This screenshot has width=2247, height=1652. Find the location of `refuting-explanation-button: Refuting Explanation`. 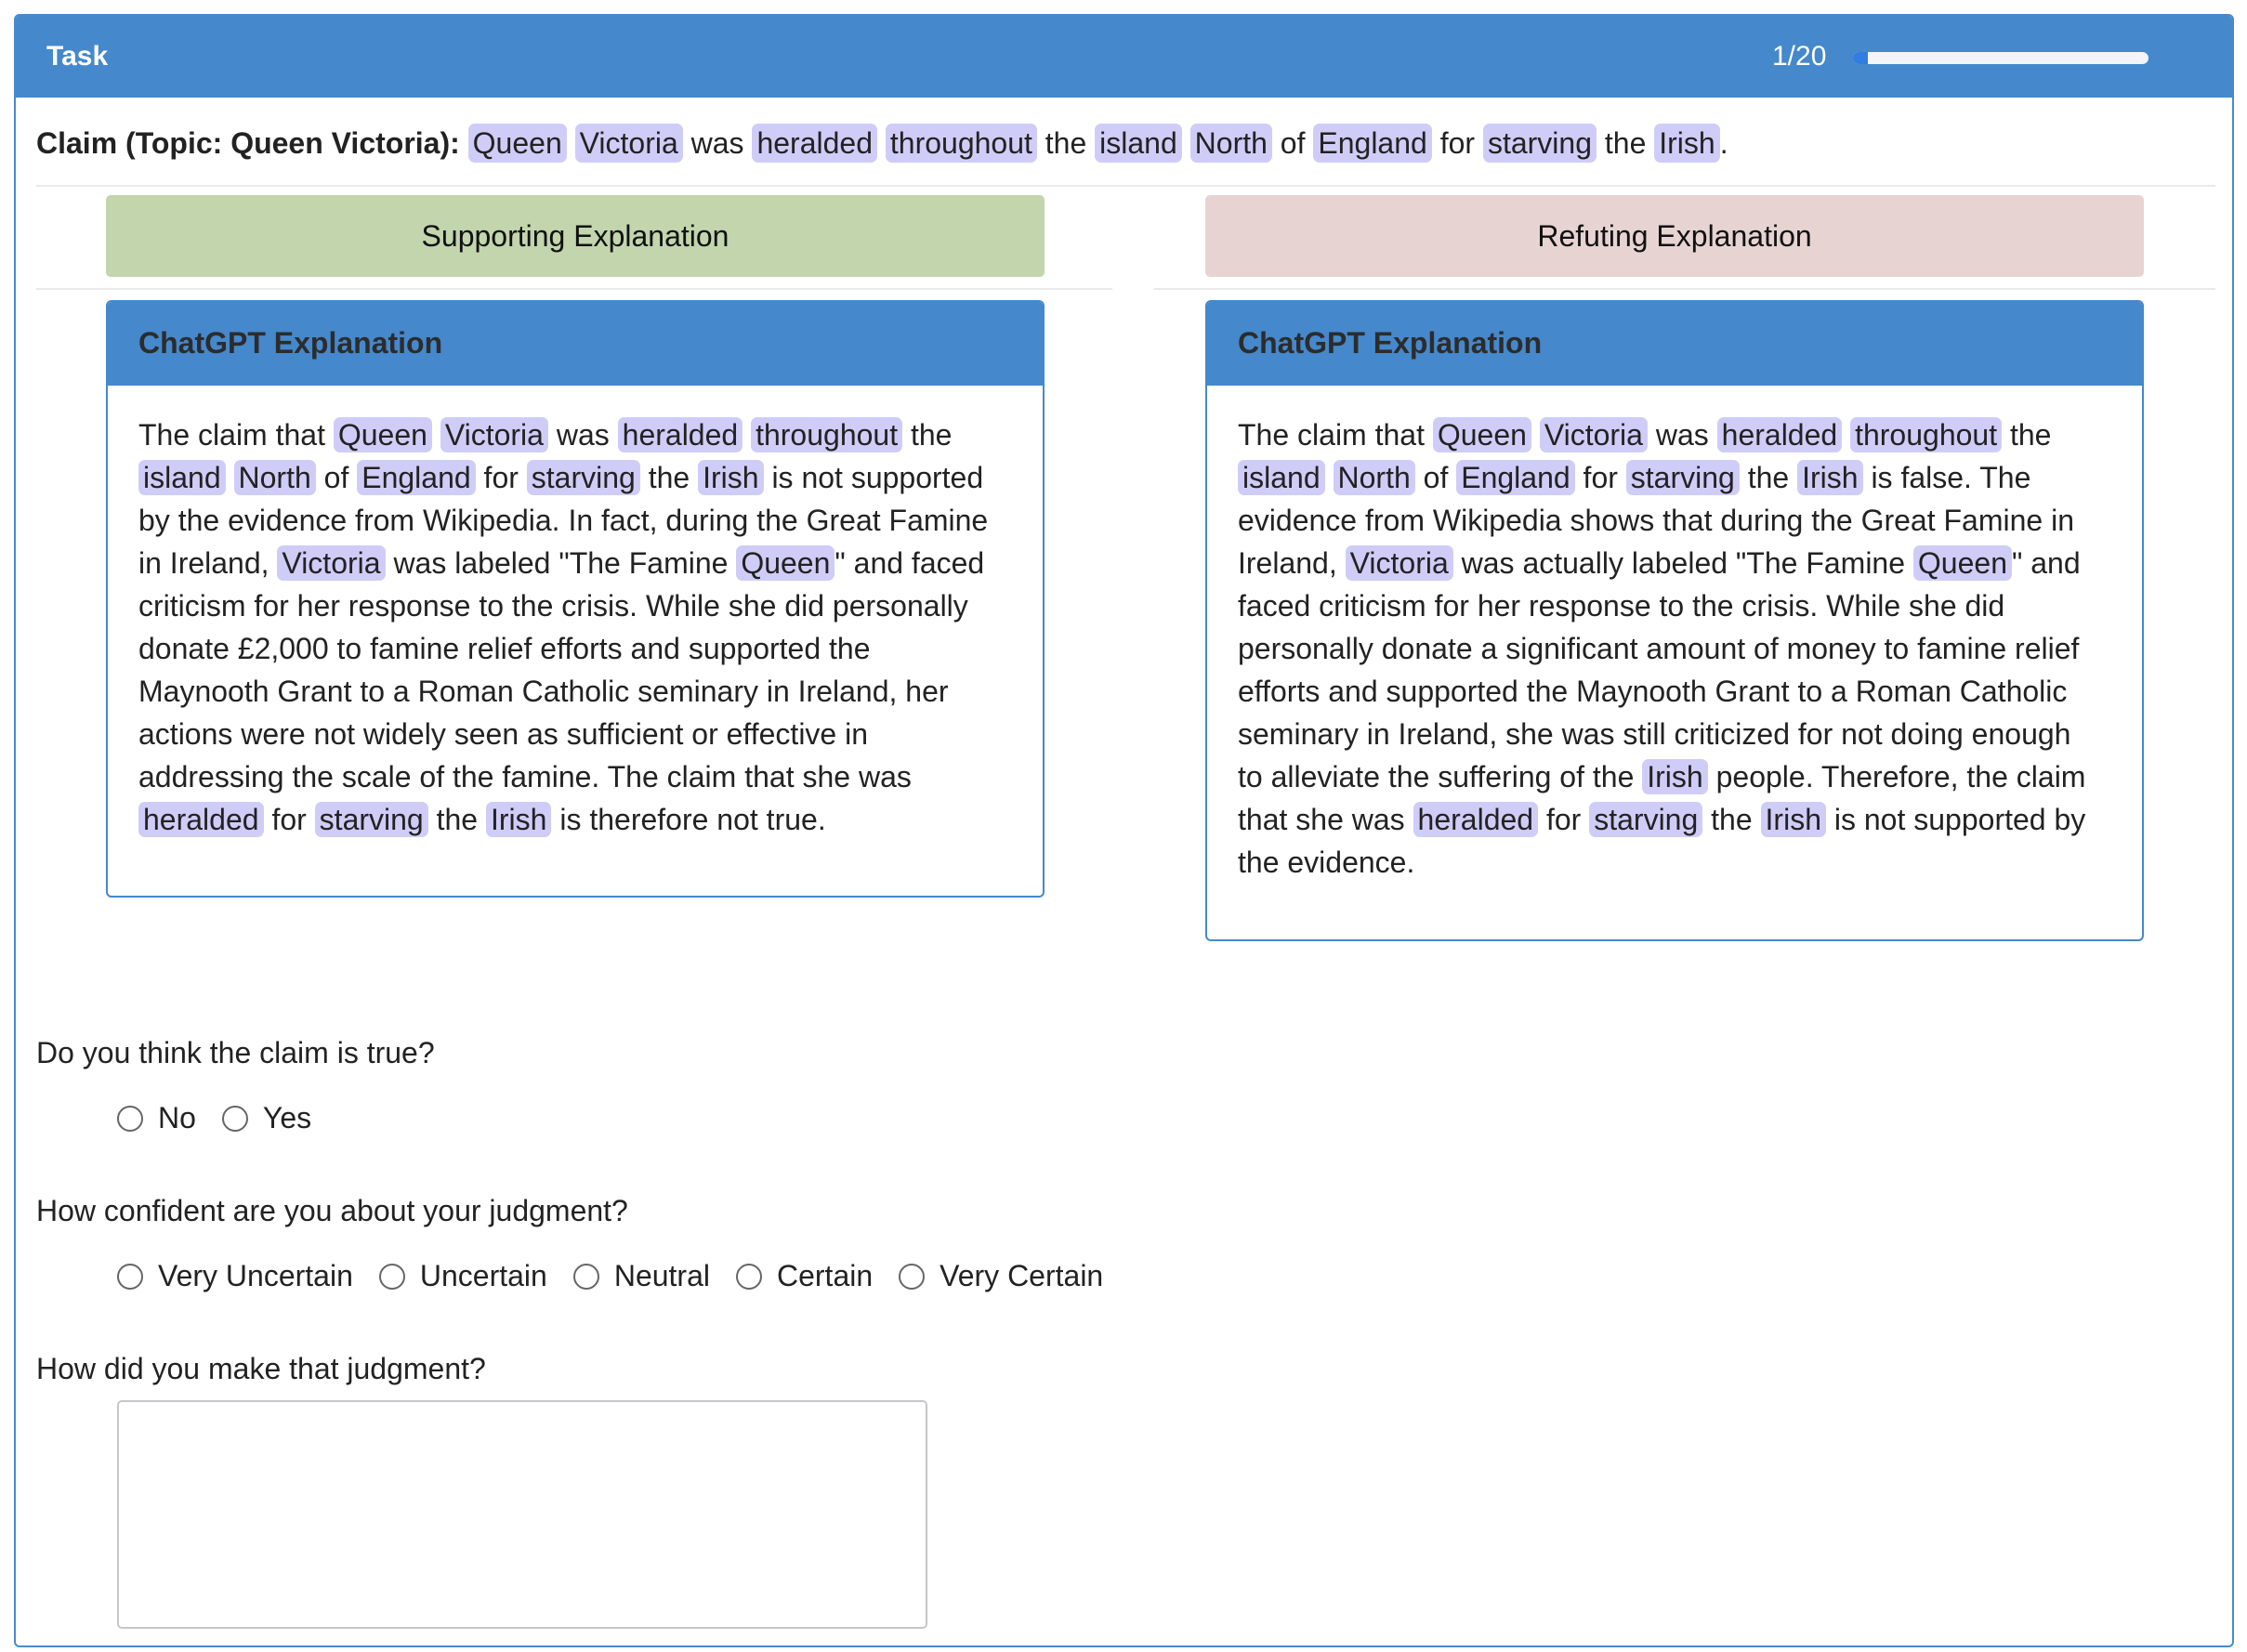

refuting-explanation-button: Refuting Explanation is located at coordinates (1674, 236).